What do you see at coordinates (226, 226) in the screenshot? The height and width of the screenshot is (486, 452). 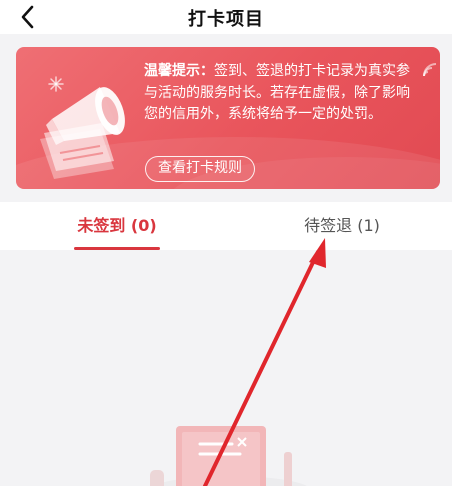 I see `tab-bar: 未签到 (0) 待签退 (1)` at bounding box center [226, 226].